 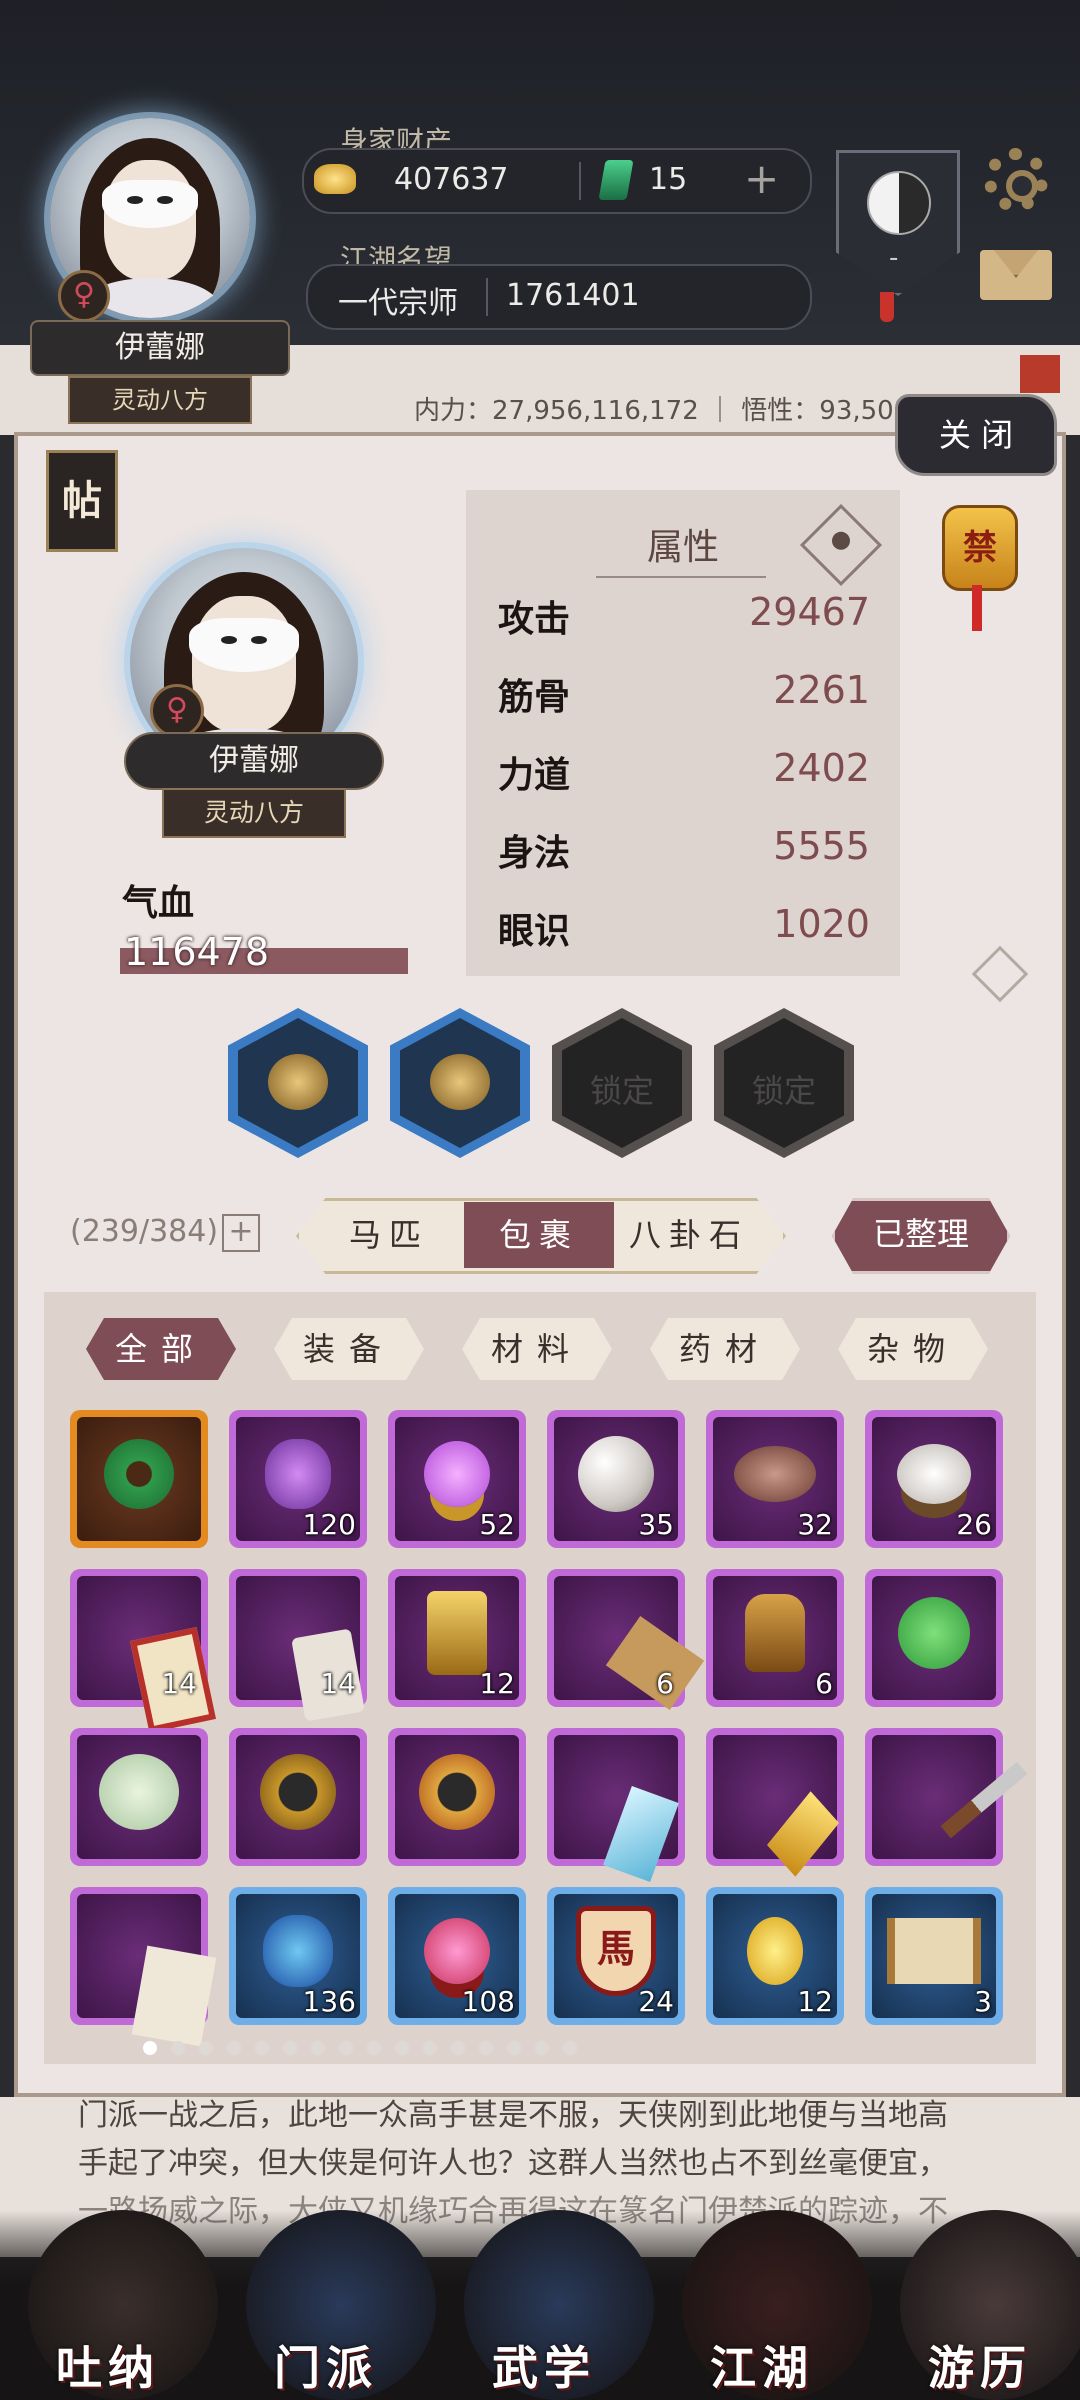 What do you see at coordinates (534, 850) in the screenshot?
I see `attr-label: 身法` at bounding box center [534, 850].